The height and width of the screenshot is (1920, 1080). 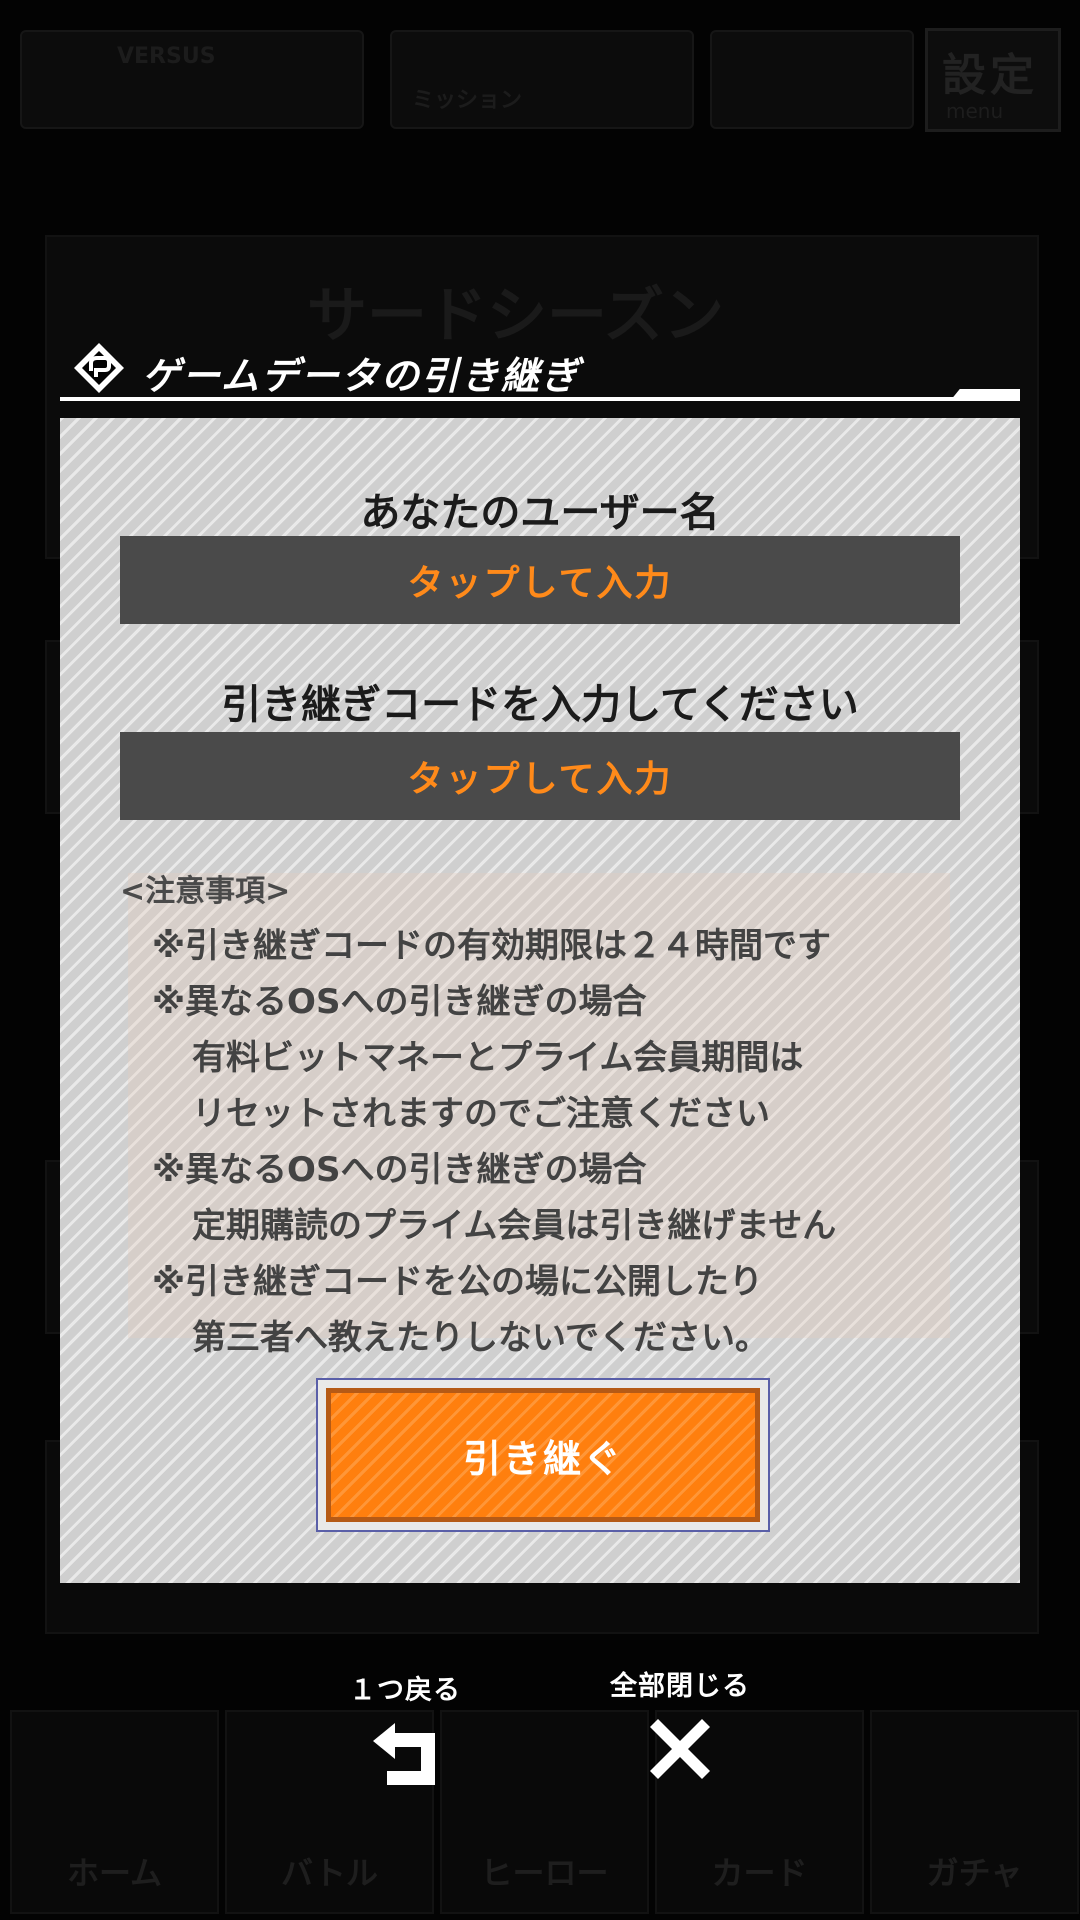 I want to click on note-line: ※引き継ぎコードの有効期限は２４時間です, so click(x=492, y=946).